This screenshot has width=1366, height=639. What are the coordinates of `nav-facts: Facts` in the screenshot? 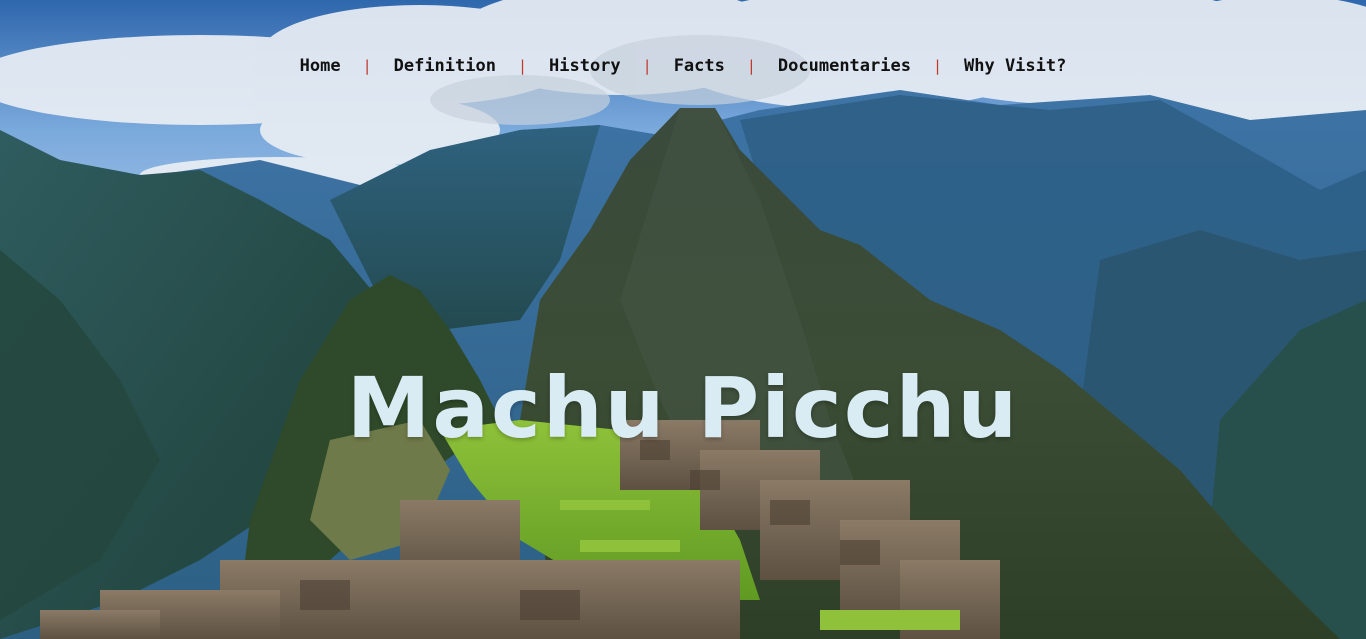 It's located at (699, 66).